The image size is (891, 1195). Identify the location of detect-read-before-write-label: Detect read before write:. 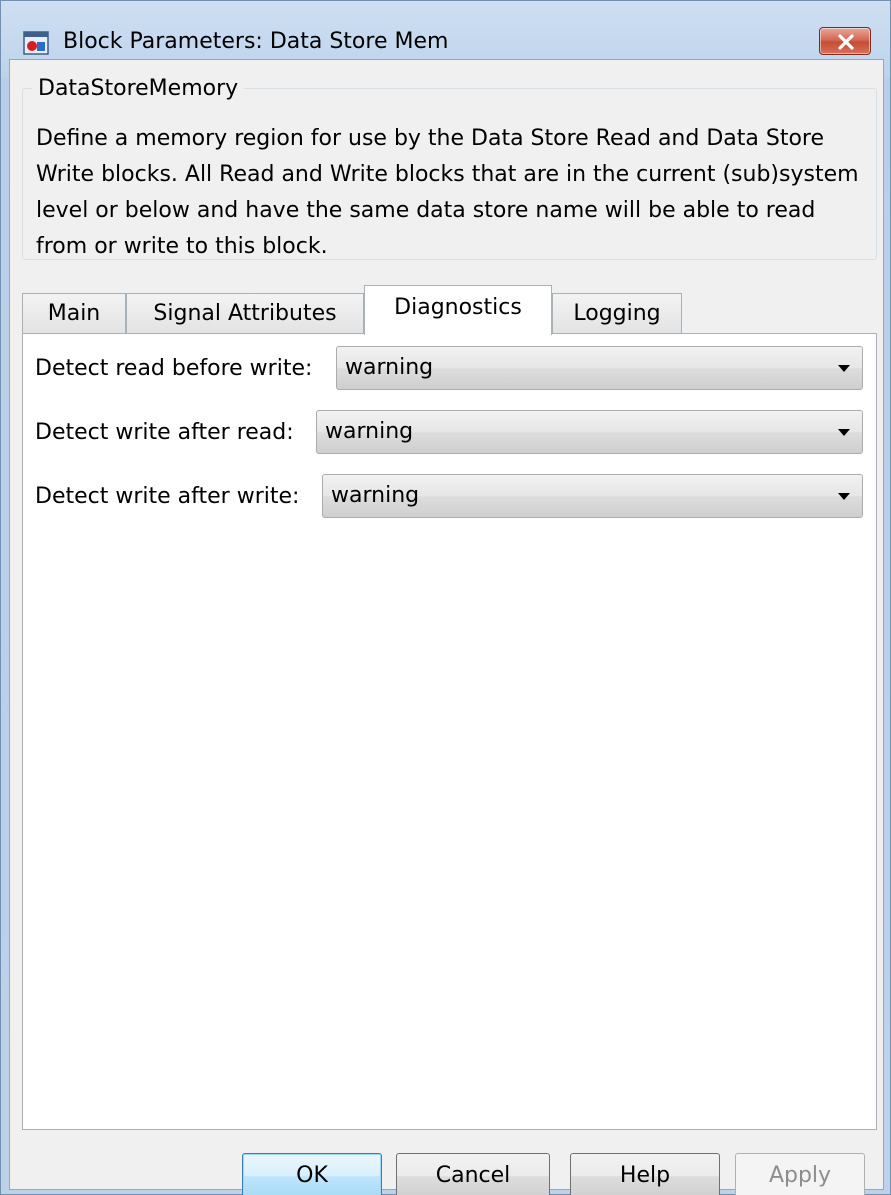
(174, 368).